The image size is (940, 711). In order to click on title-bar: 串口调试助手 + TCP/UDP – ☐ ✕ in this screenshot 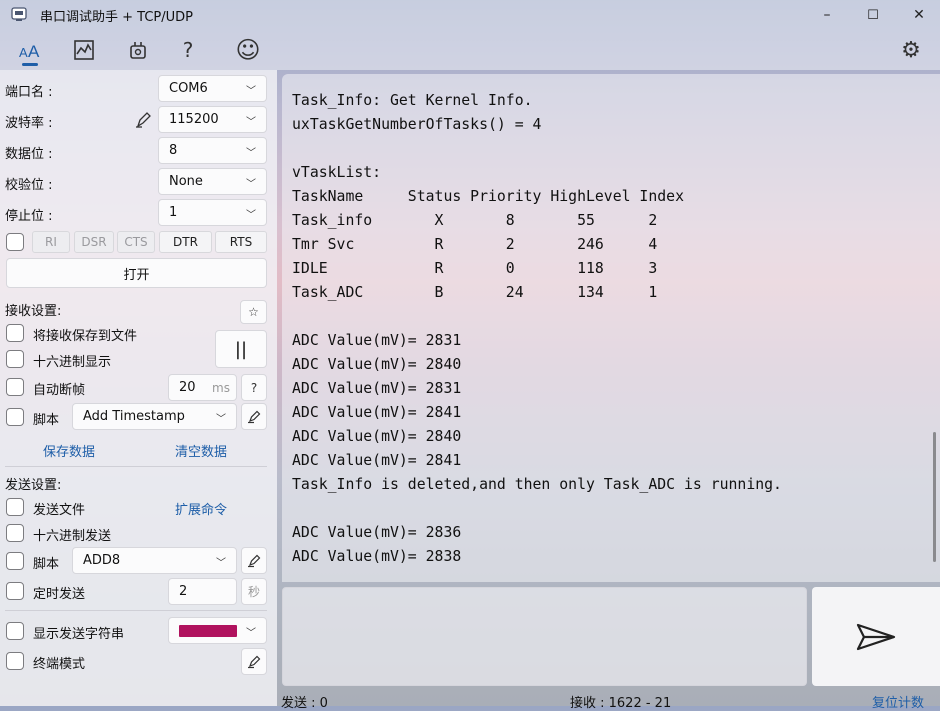, I will do `click(470, 15)`.